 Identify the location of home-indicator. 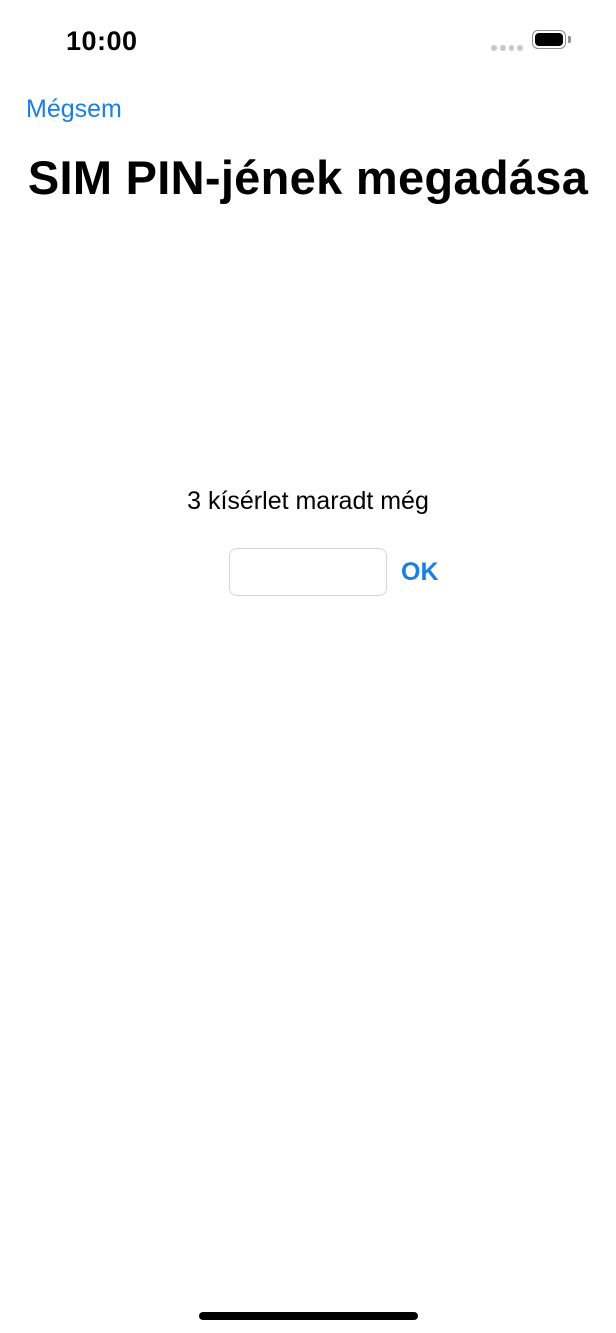
(308, 1316).